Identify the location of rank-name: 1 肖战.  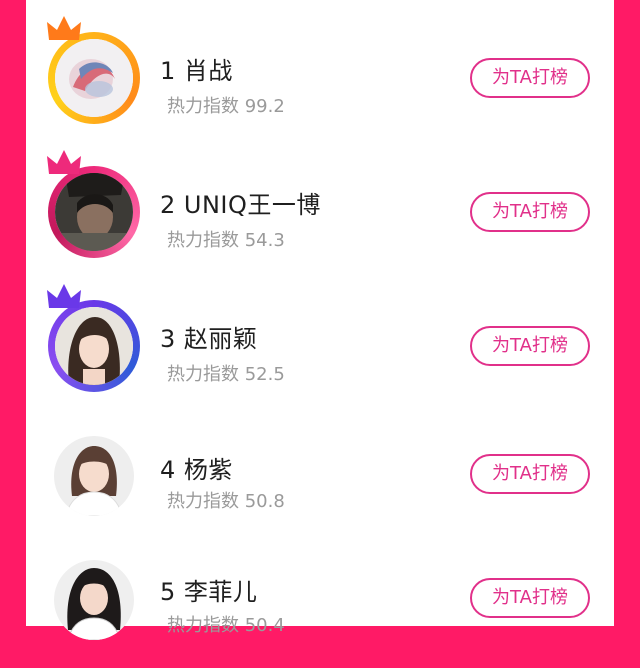
(196, 71).